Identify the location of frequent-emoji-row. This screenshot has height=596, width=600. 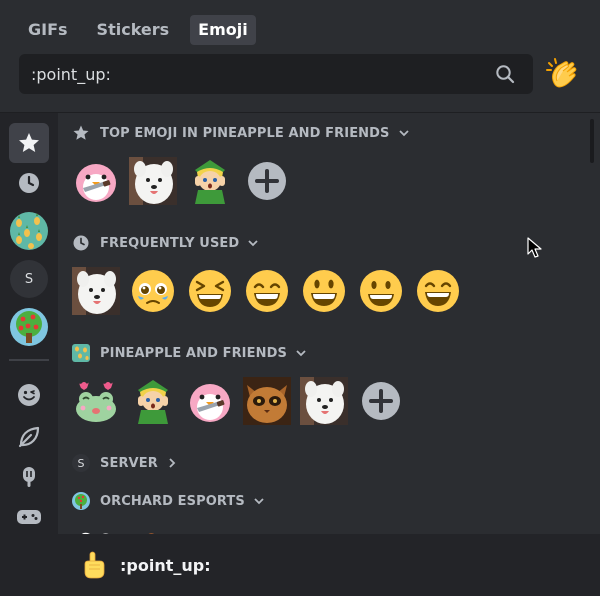
(271, 291).